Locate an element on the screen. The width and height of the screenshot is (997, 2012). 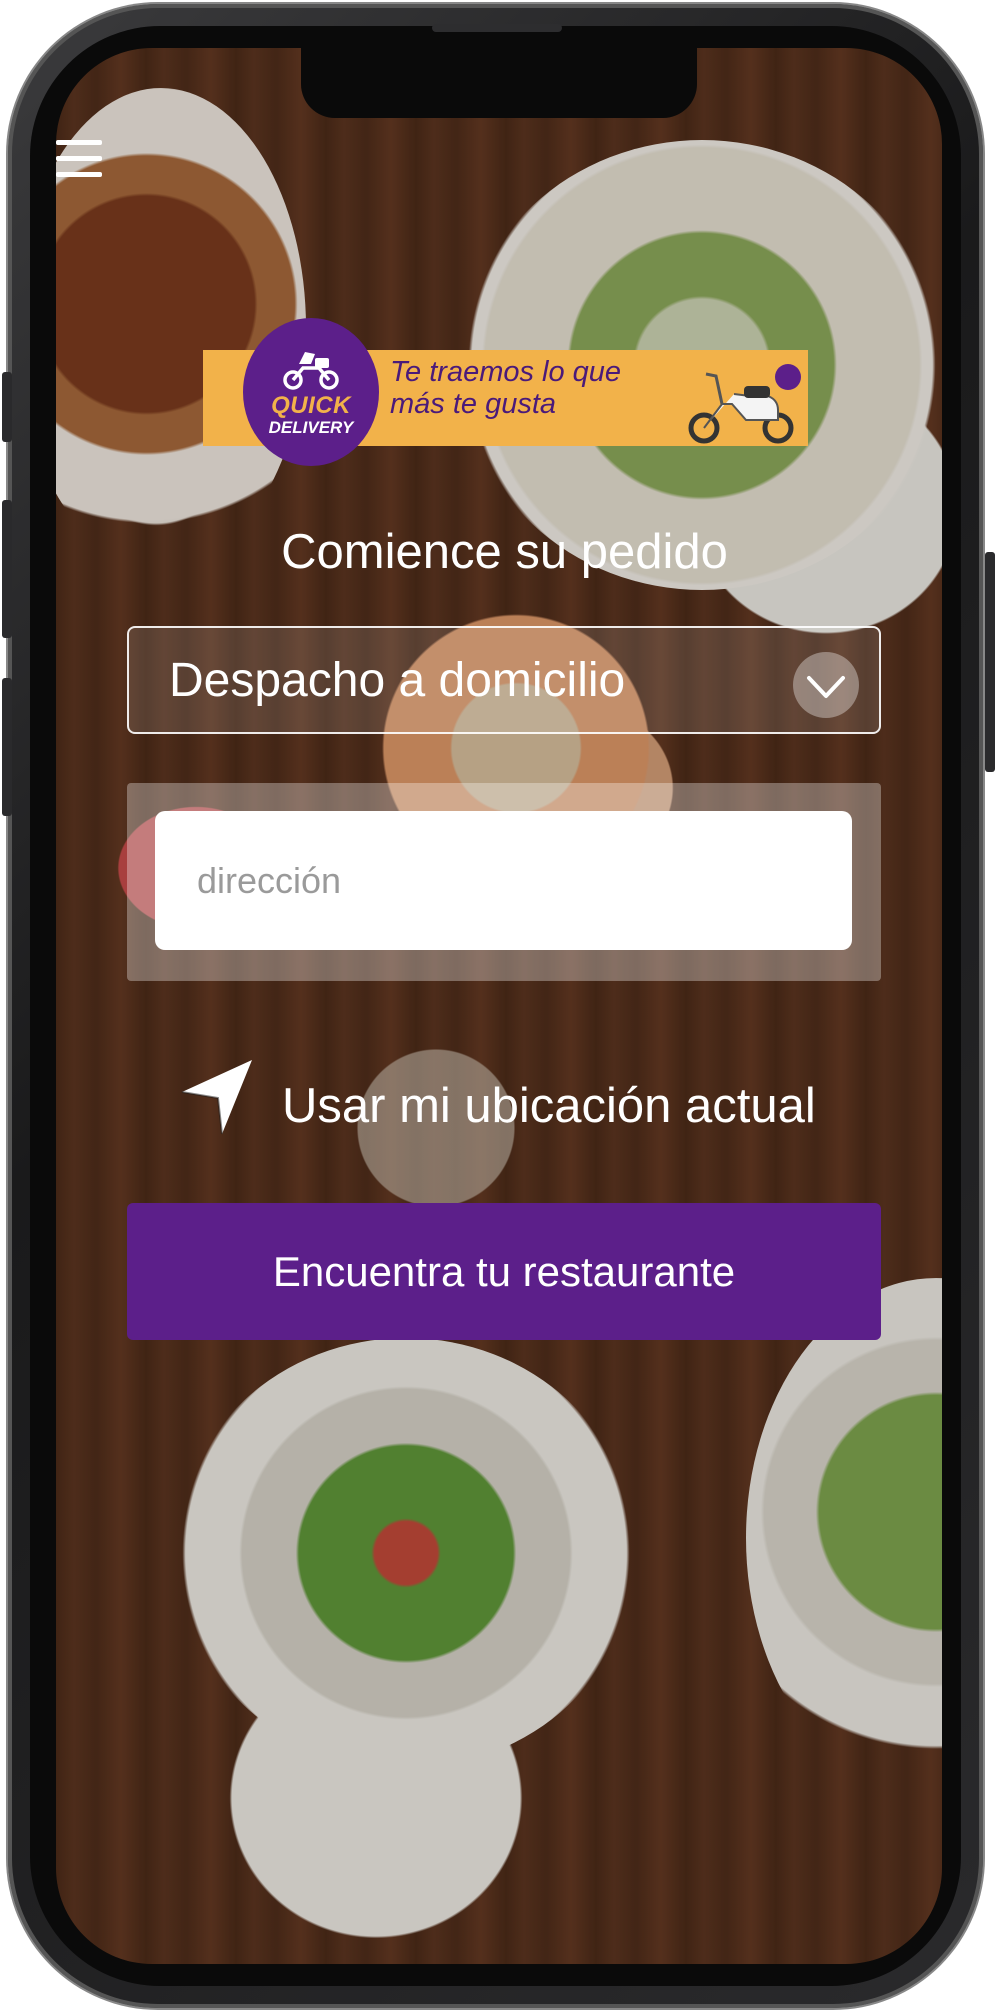
address-input is located at coordinates (503, 880).